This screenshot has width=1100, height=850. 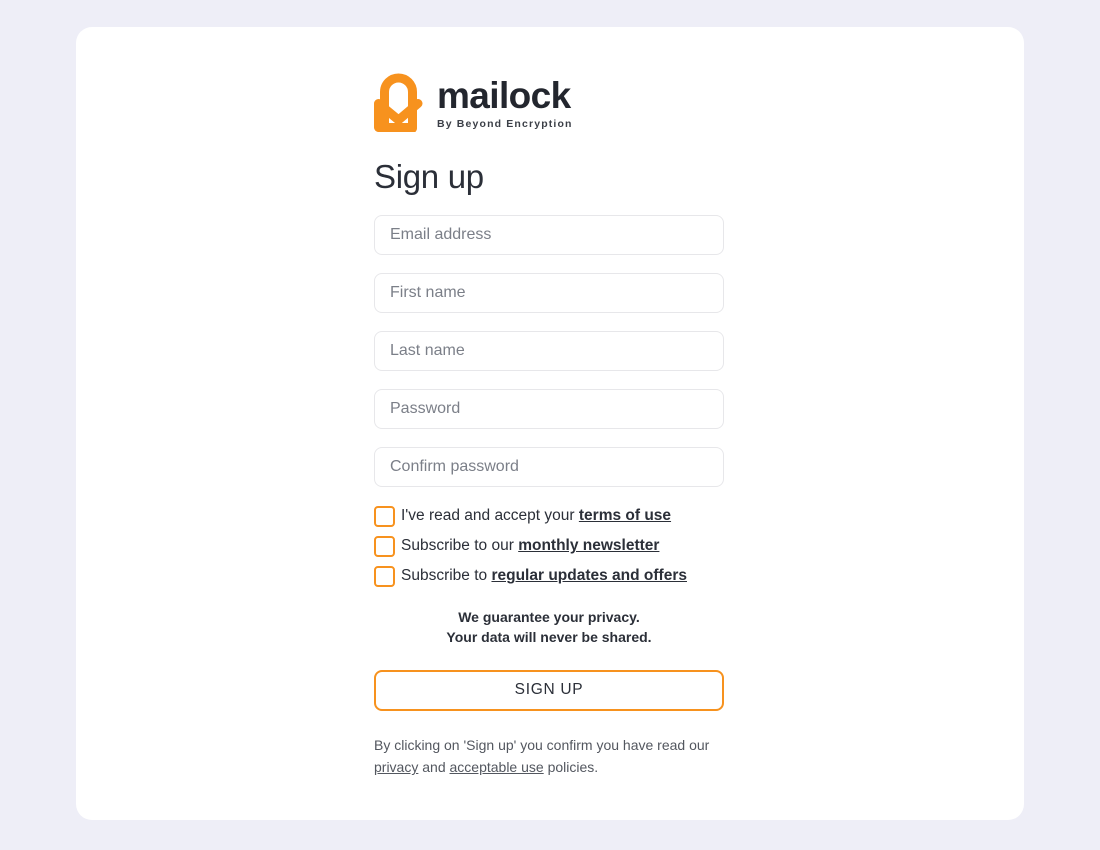 What do you see at coordinates (490, 516) in the screenshot?
I see `consent-text-terms: I've read and accept your` at bounding box center [490, 516].